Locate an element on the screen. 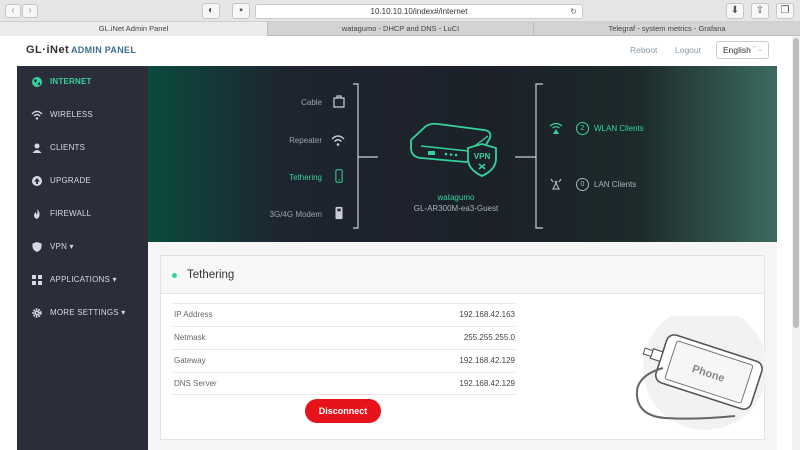 The image size is (800, 450). sidebar-item-clients: CLIENTS is located at coordinates (82, 149).